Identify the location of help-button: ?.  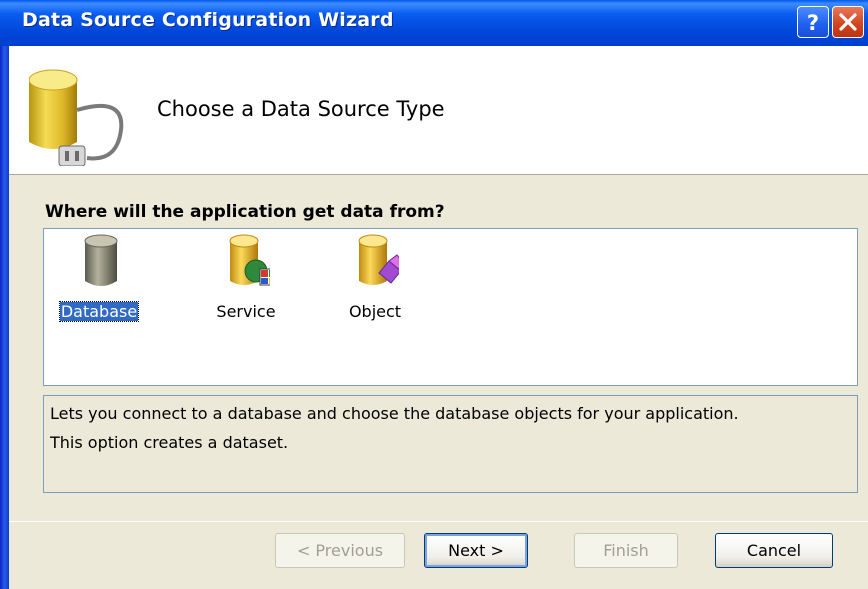
(813, 22).